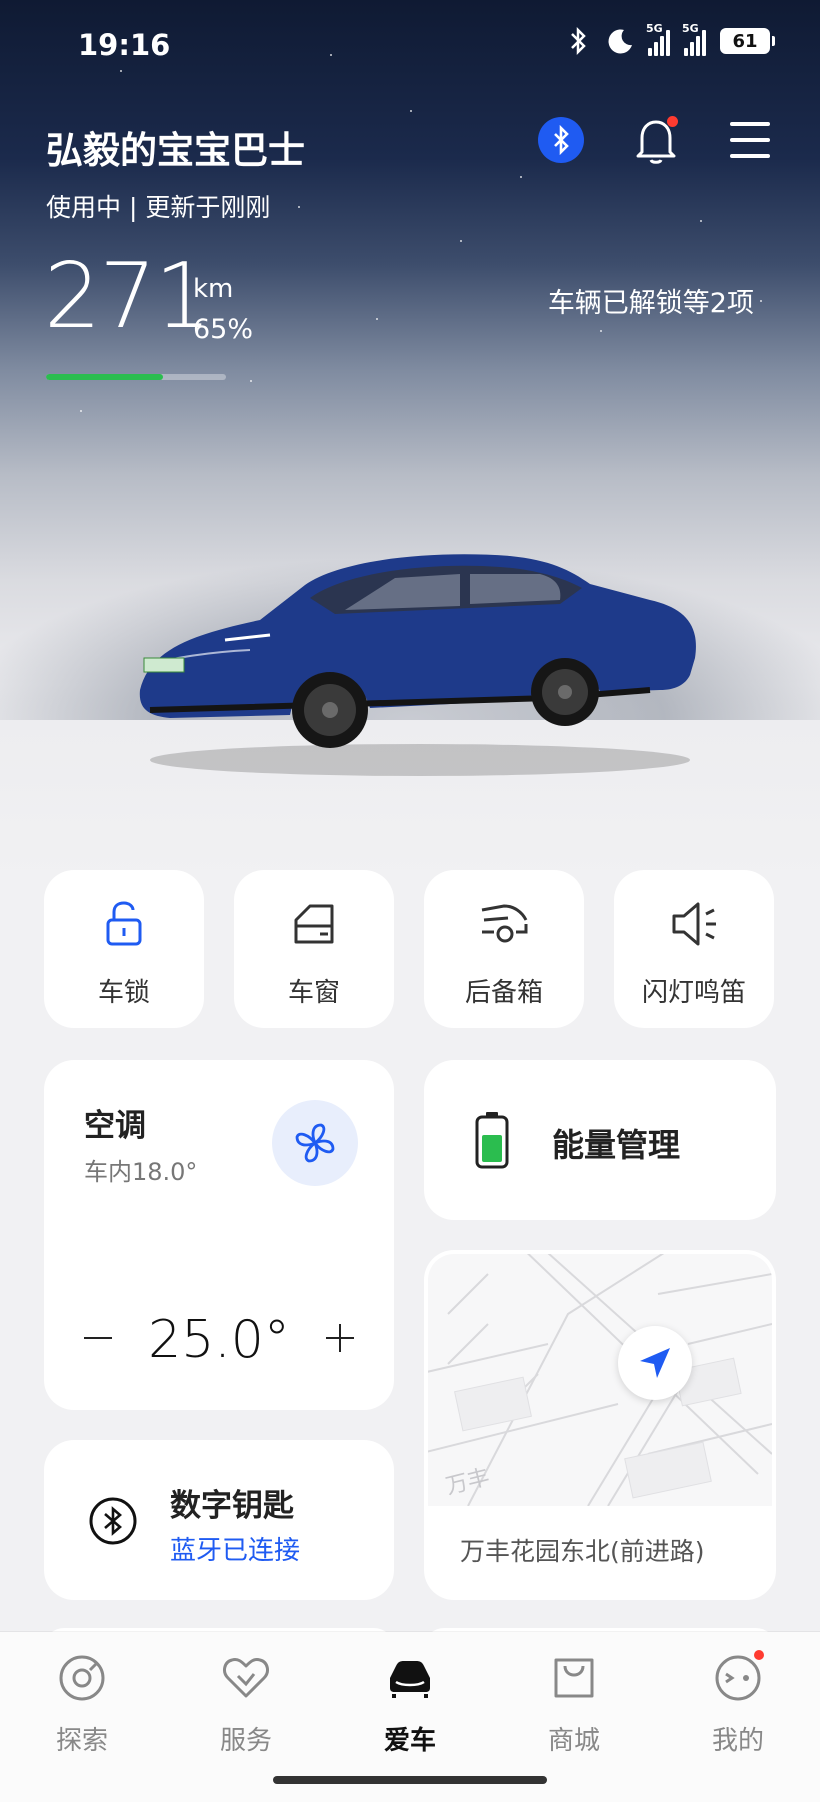 The height and width of the screenshot is (1802, 820). Describe the element at coordinates (410, 1679) in the screenshot. I see `car-icon` at that location.